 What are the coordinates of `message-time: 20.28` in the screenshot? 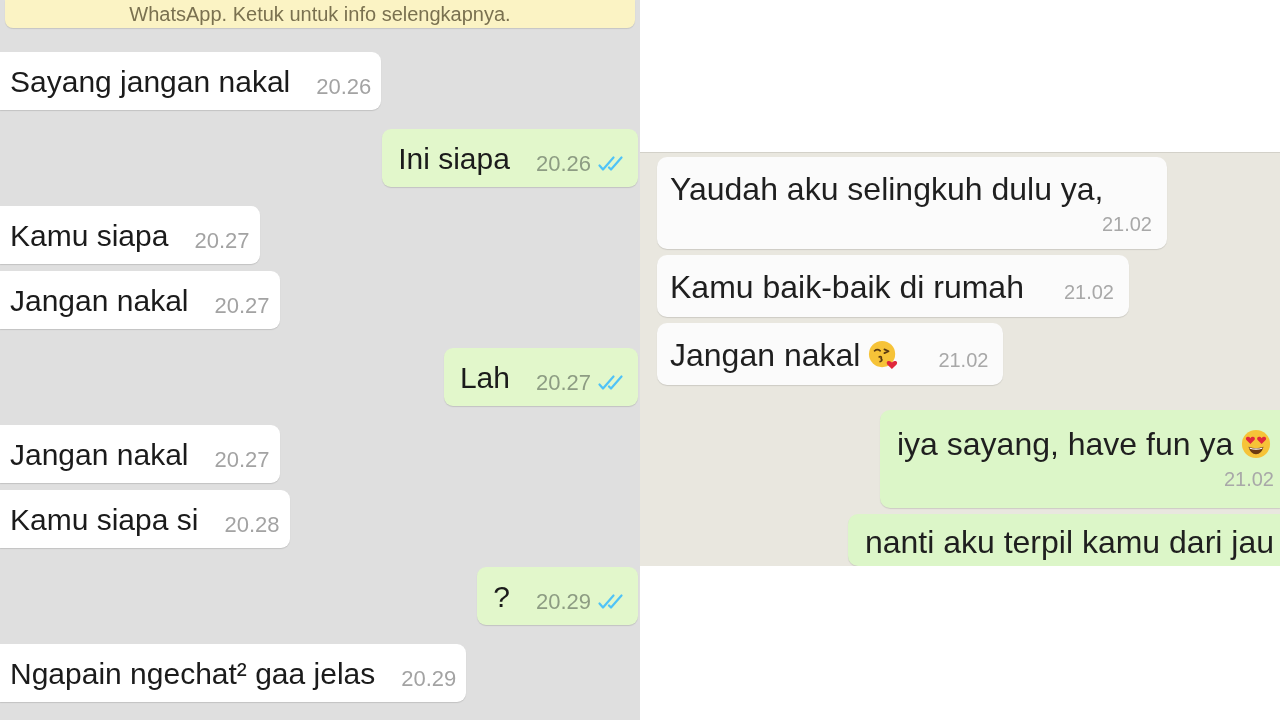 It's located at (252, 525).